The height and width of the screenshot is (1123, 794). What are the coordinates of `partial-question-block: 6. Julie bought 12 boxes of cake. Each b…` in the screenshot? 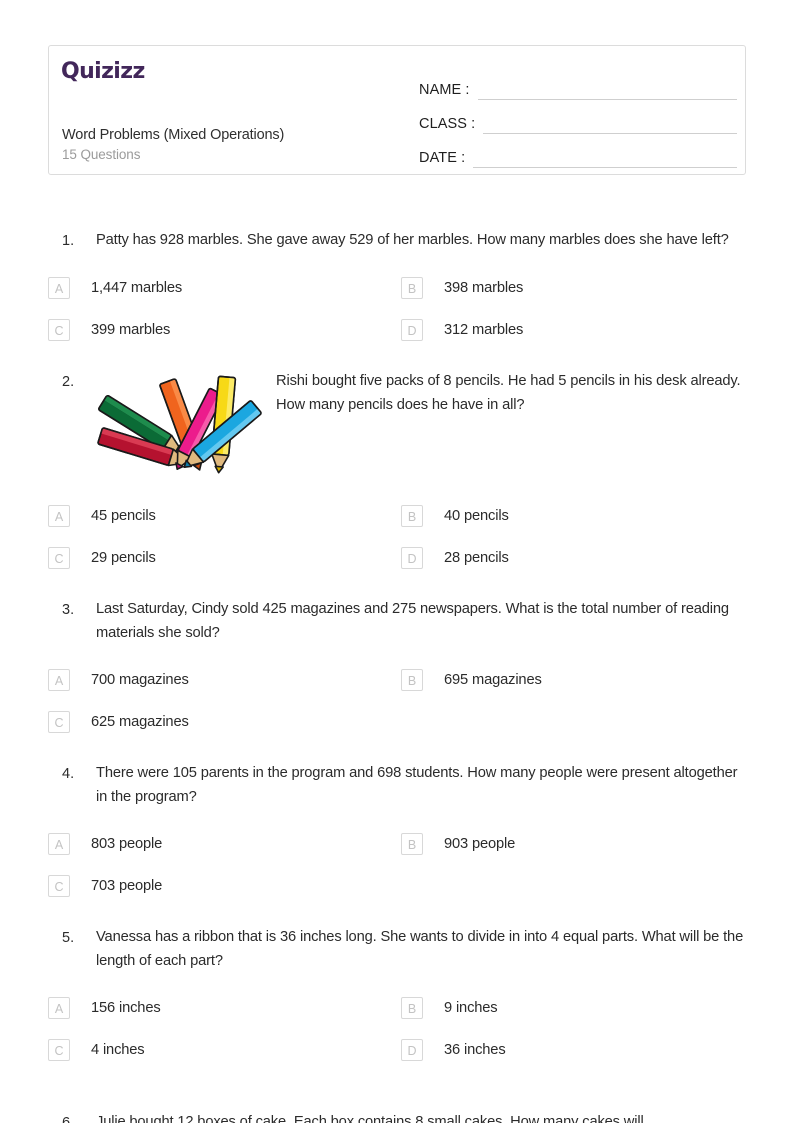 It's located at (397, 1116).